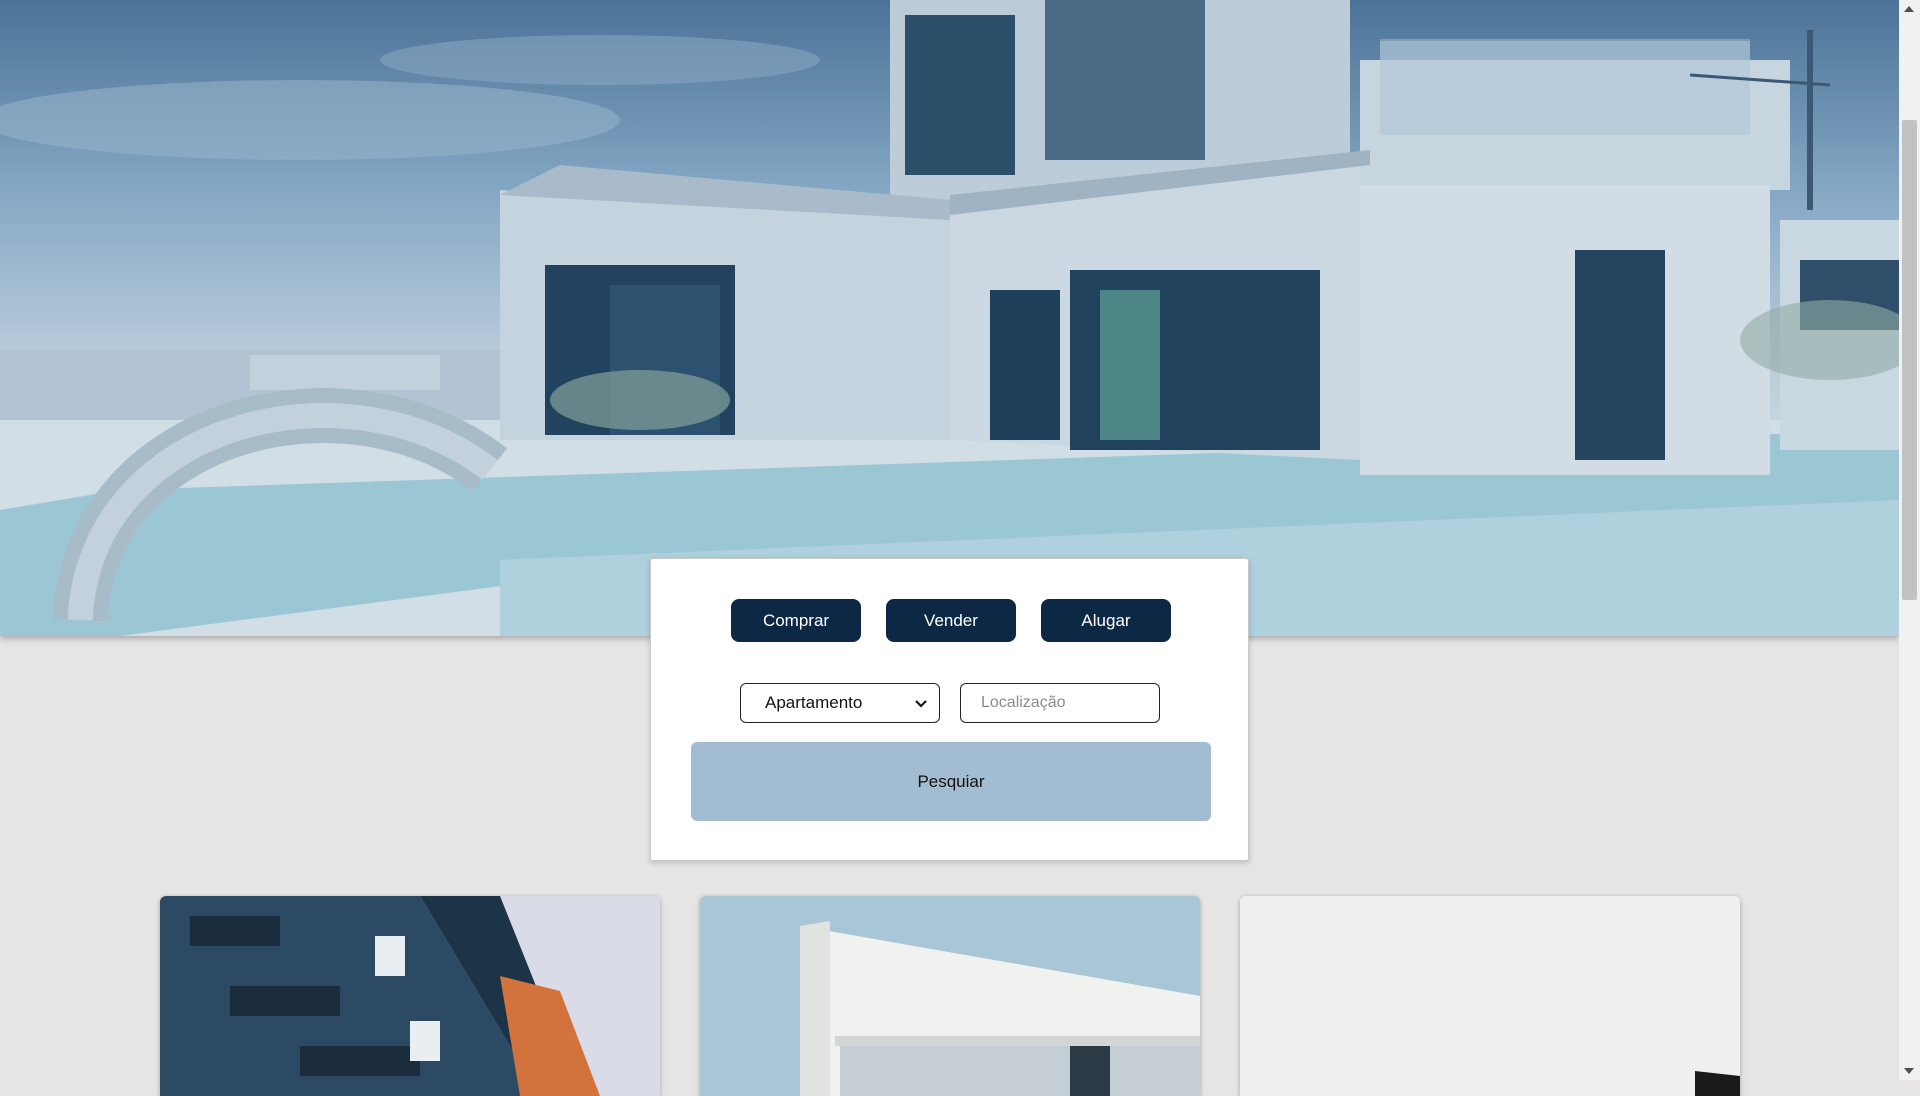  Describe the element at coordinates (1060, 703) in the screenshot. I see `location-input` at that location.